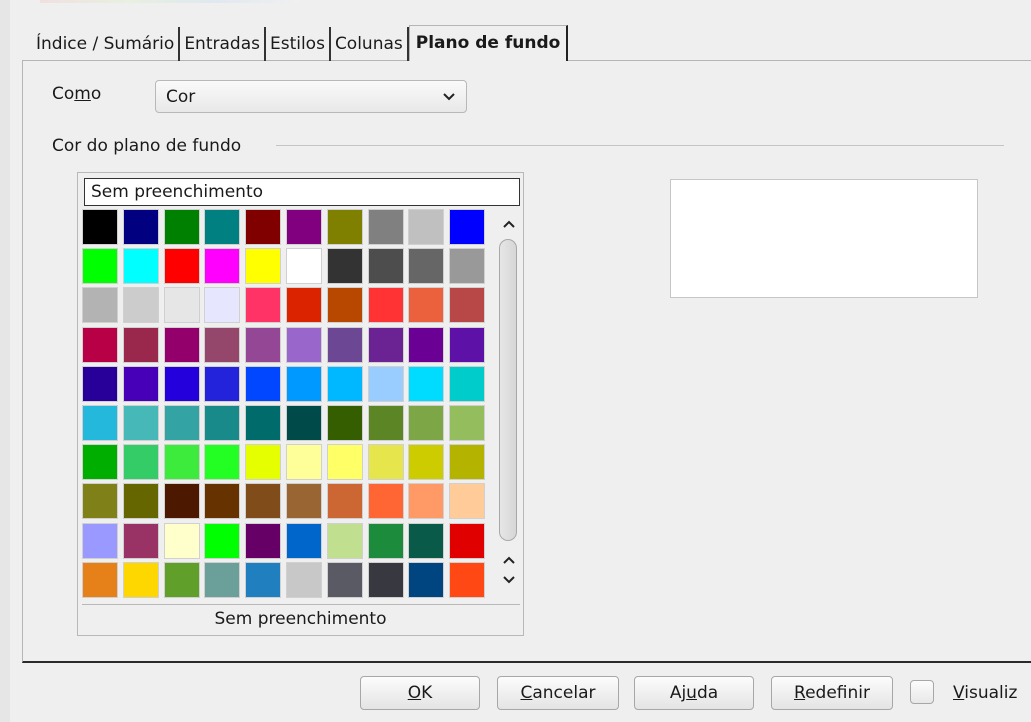 The image size is (1031, 722). What do you see at coordinates (101, 44) in the screenshot?
I see `tab-indice: Índice / Sumário` at bounding box center [101, 44].